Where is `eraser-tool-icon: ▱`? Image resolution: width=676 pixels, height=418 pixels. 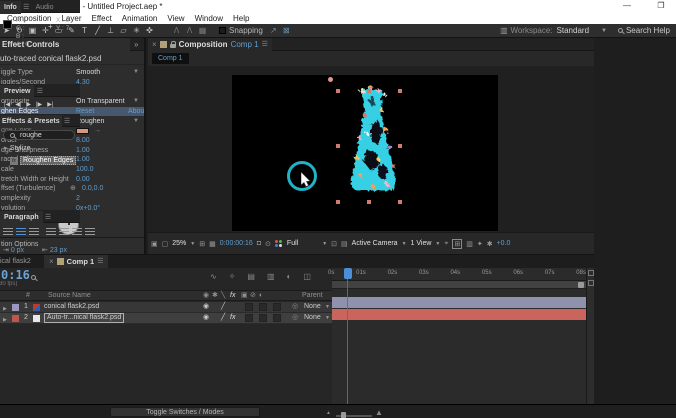 eraser-tool-icon: ▱ is located at coordinates (123, 30).